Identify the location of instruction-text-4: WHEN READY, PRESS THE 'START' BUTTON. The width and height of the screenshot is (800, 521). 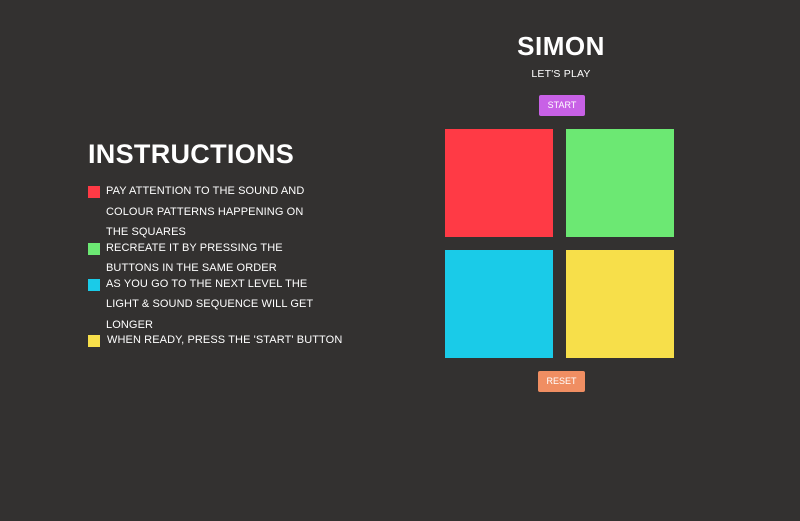
(225, 340).